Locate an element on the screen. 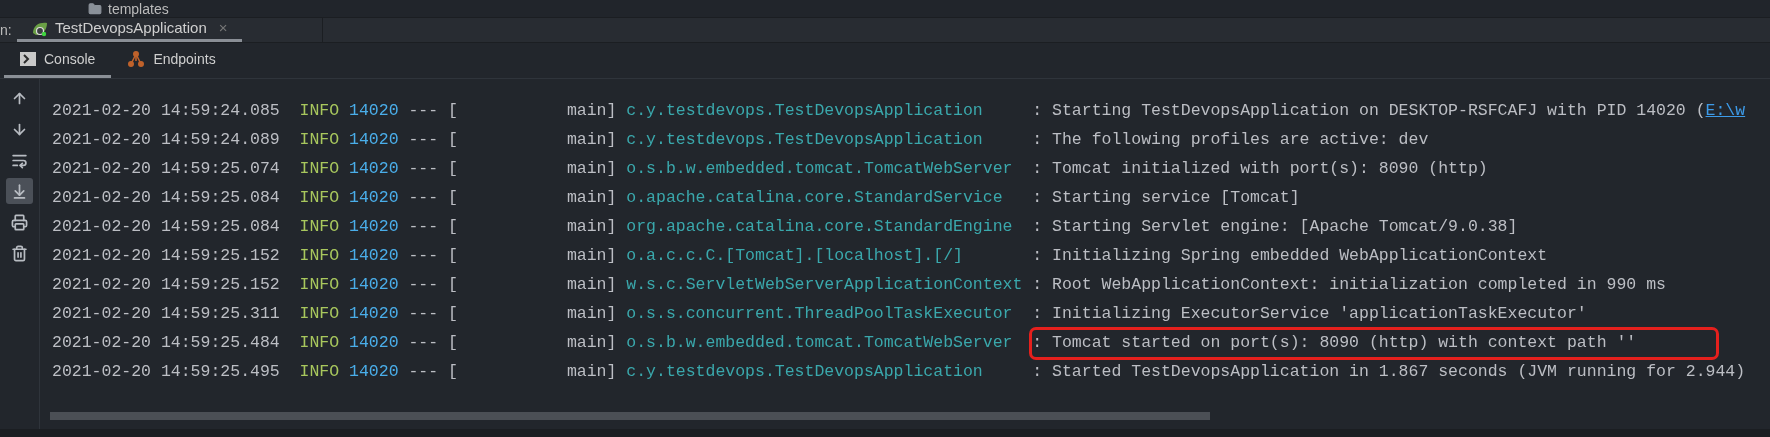 The height and width of the screenshot is (437, 1770). scroll-to-end-icon is located at coordinates (19, 191).